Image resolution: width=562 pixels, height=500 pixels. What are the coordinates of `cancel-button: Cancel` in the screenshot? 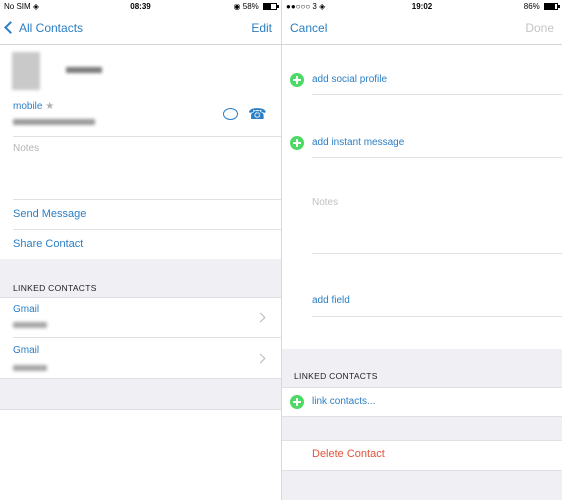 It's located at (308, 28).